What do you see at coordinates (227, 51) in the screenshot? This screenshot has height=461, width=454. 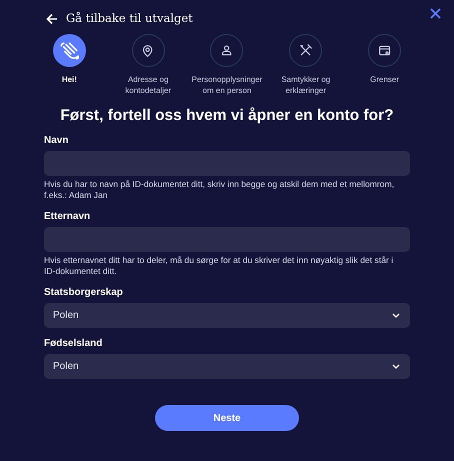 I see `person-icon` at bounding box center [227, 51].